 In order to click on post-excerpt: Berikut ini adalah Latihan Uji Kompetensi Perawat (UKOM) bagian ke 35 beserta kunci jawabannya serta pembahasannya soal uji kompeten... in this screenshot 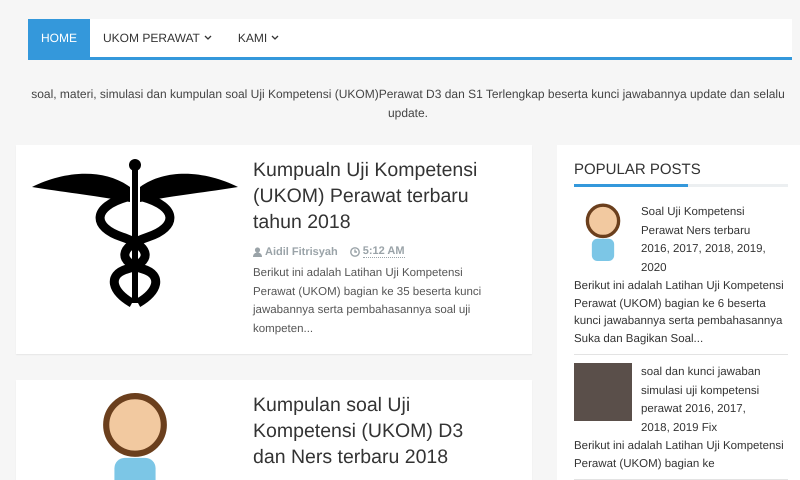, I will do `click(367, 301)`.